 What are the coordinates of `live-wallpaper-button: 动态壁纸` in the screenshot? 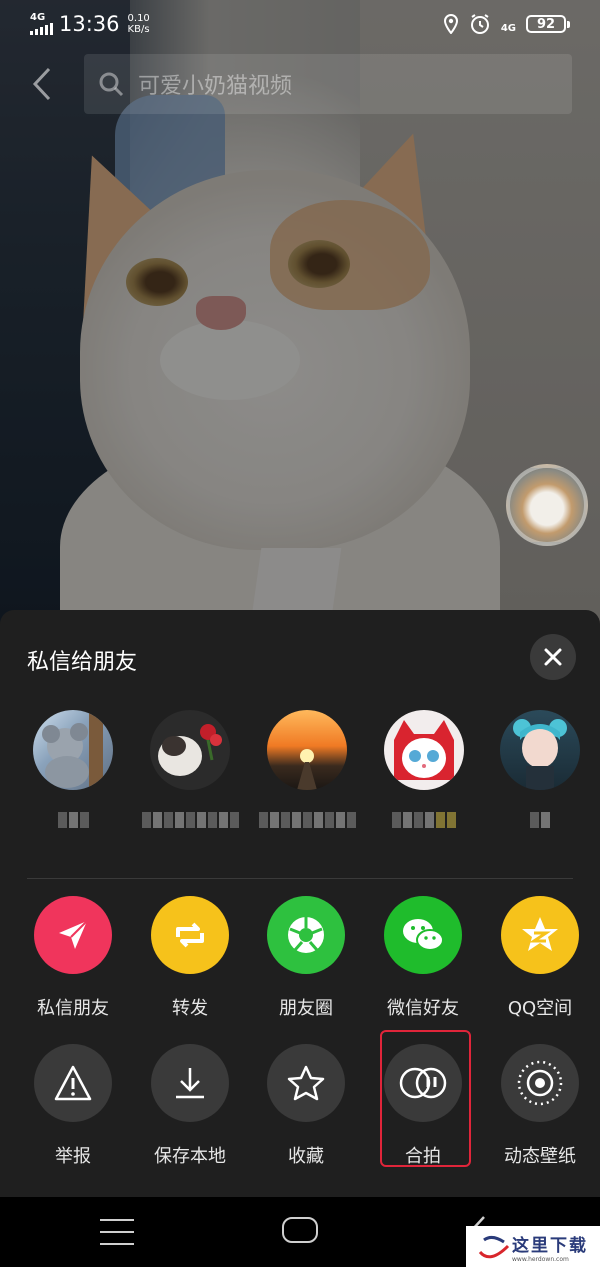 It's located at (540, 1106).